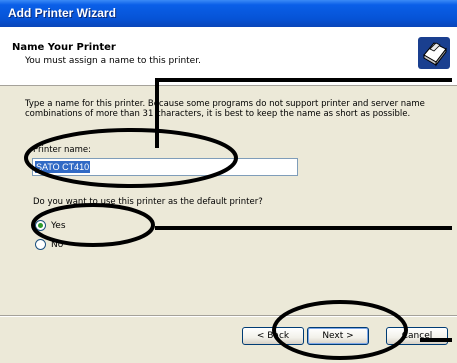 Image resolution: width=457 pixels, height=363 pixels. Describe the element at coordinates (273, 336) in the screenshot. I see `back-button: < Back` at that location.